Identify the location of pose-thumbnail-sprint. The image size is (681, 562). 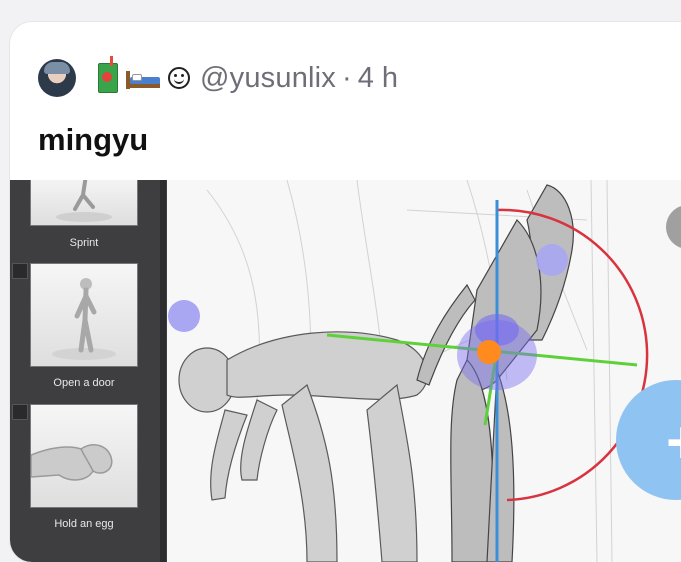
(84, 203).